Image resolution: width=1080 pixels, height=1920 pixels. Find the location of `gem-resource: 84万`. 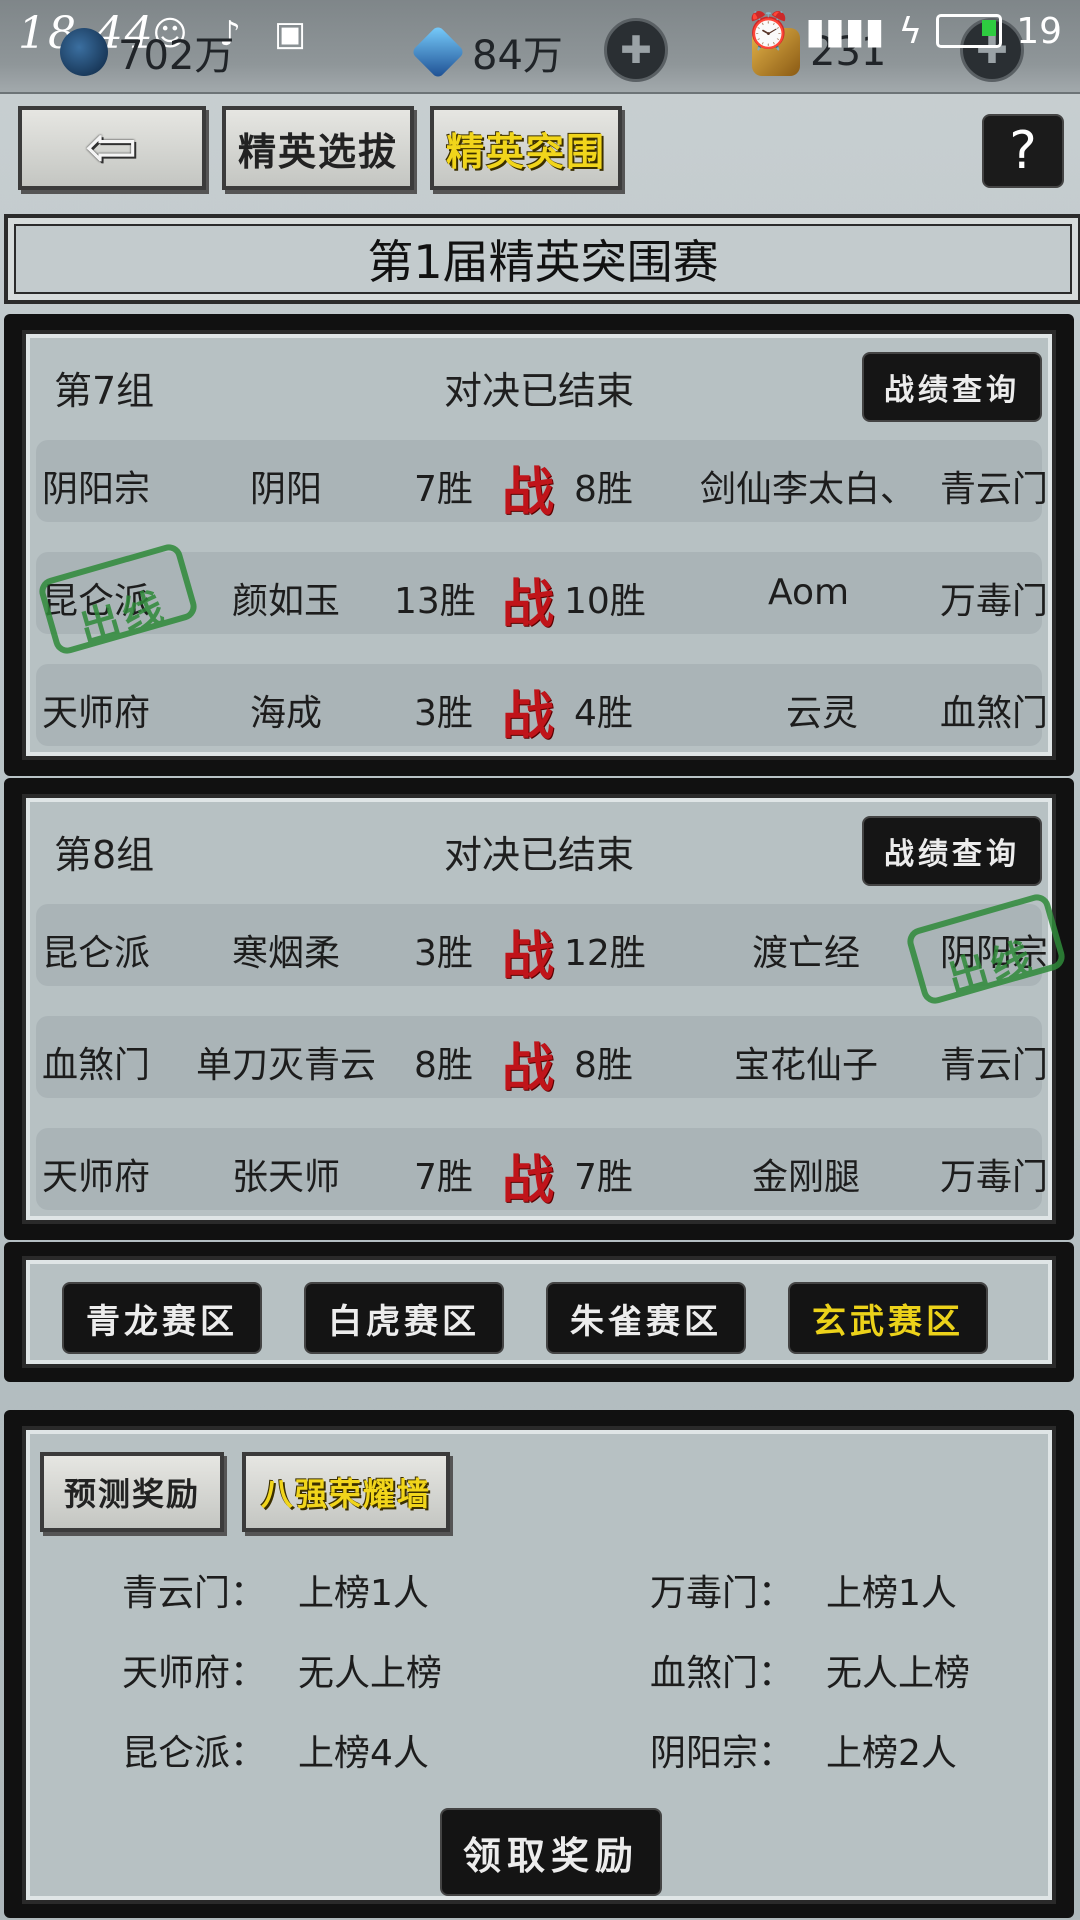

gem-resource: 84万 is located at coordinates (486, 52).